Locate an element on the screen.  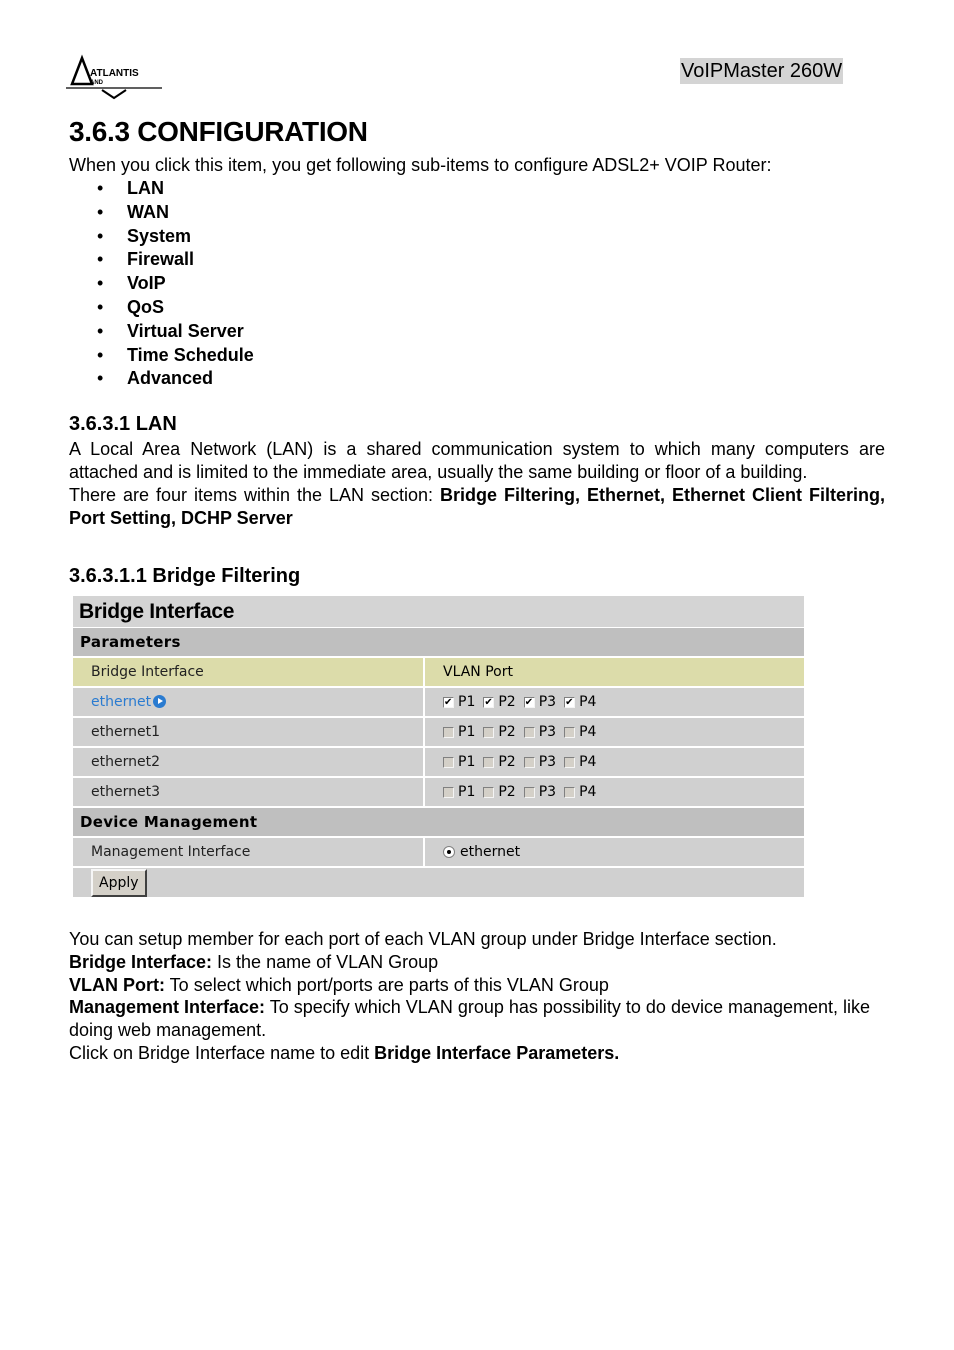
table-row: ethernet1 P1 P2 P3 P4 is located at coordinates (438, 733).